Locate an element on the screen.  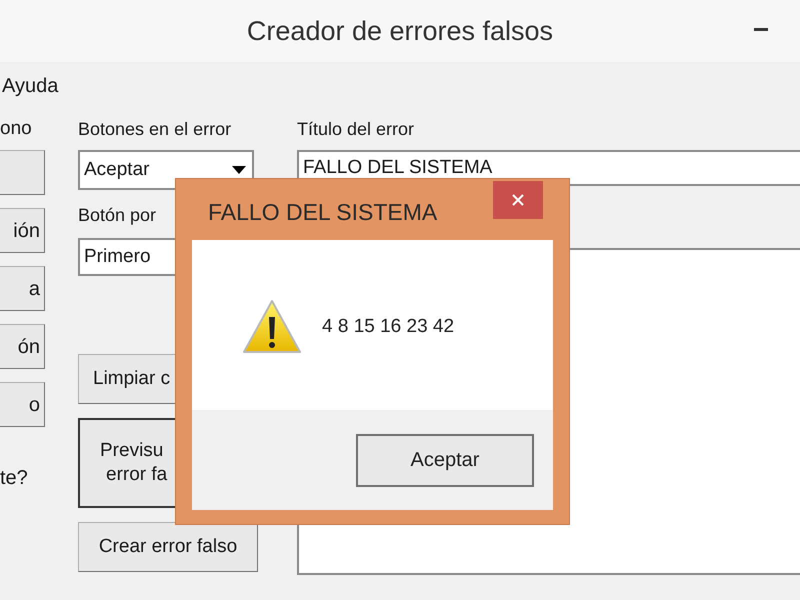
question-text: te? is located at coordinates (14, 478).